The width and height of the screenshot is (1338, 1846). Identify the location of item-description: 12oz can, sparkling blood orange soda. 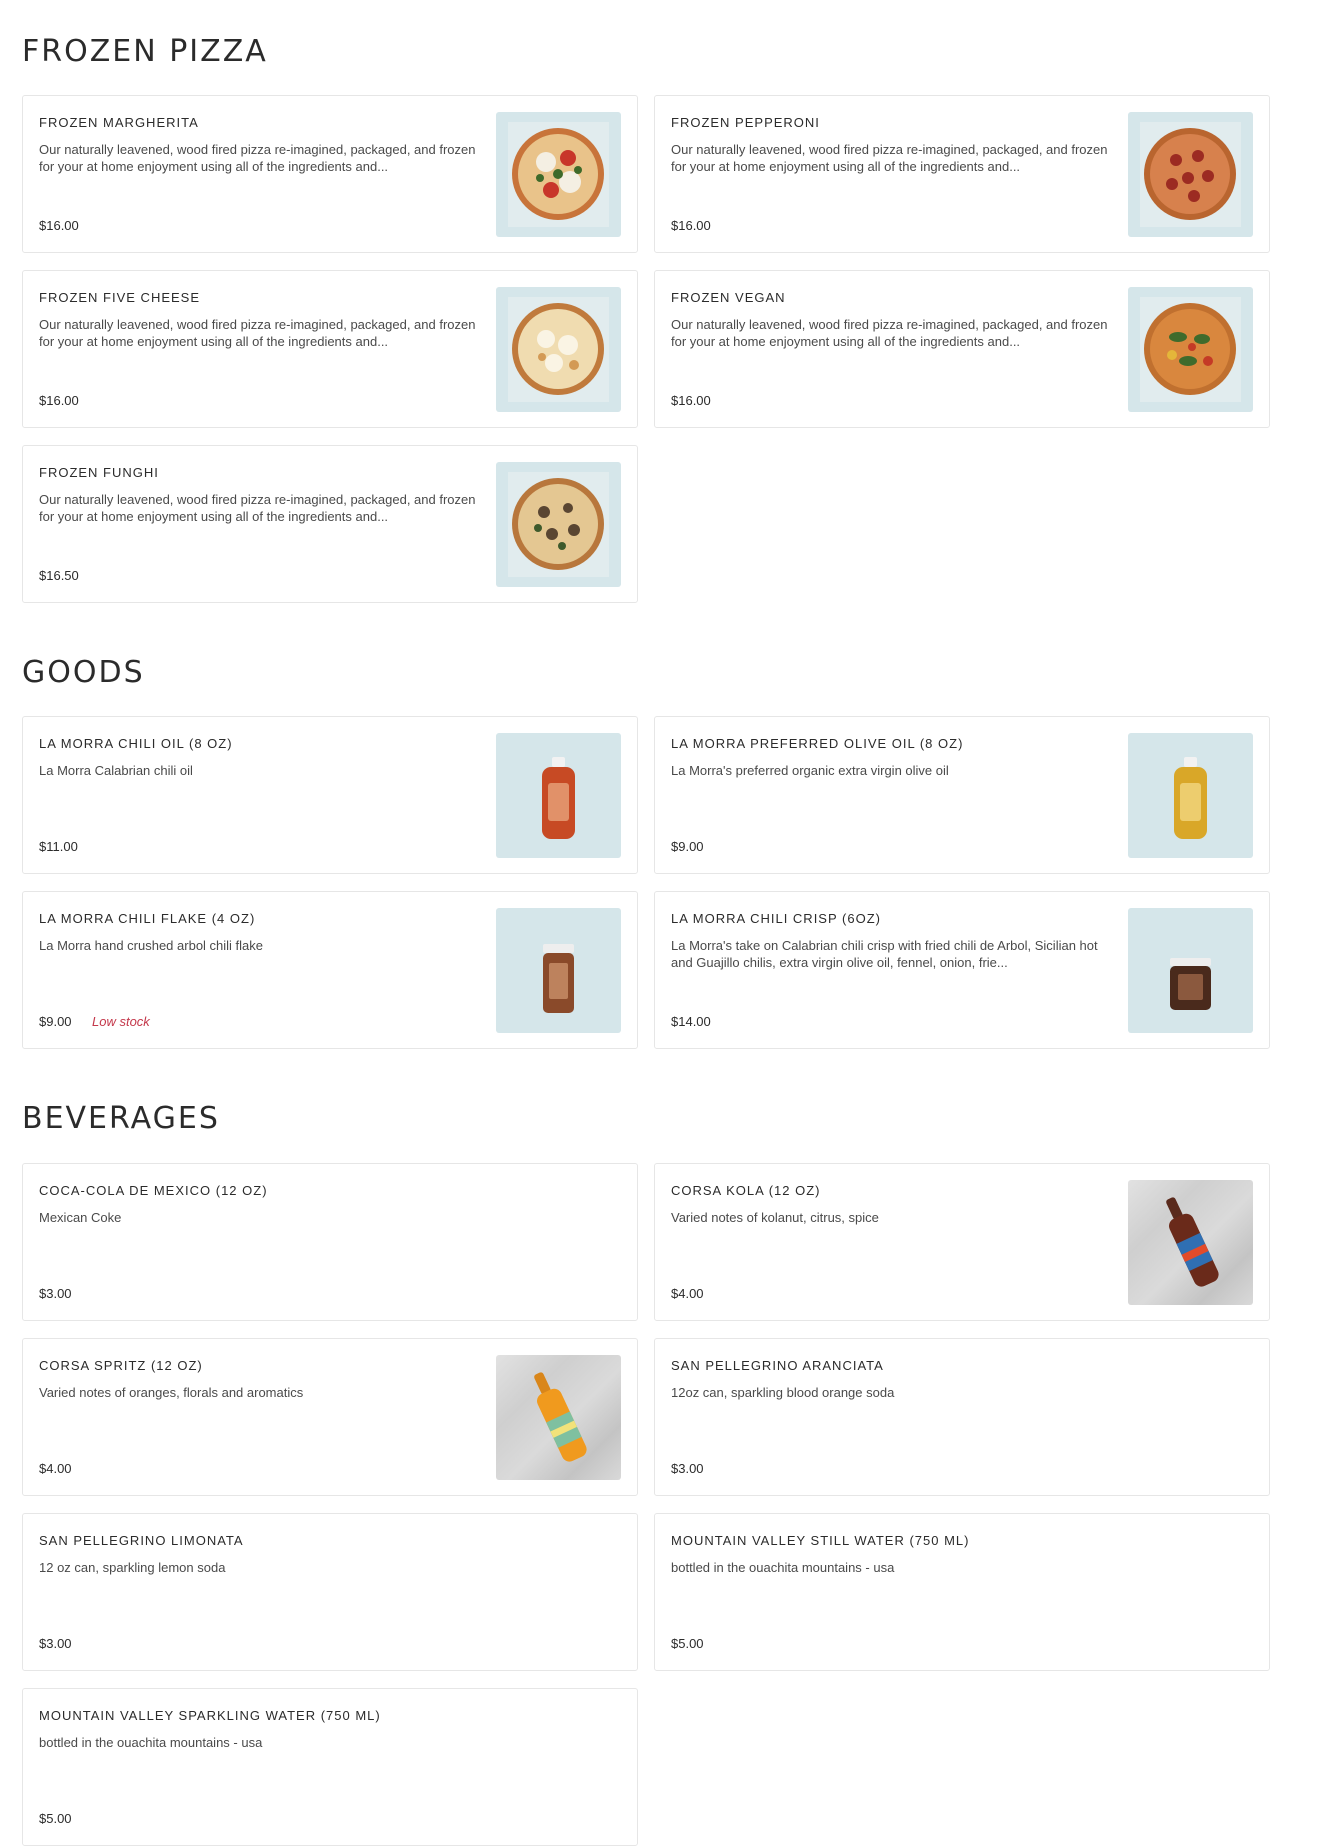
(783, 1392).